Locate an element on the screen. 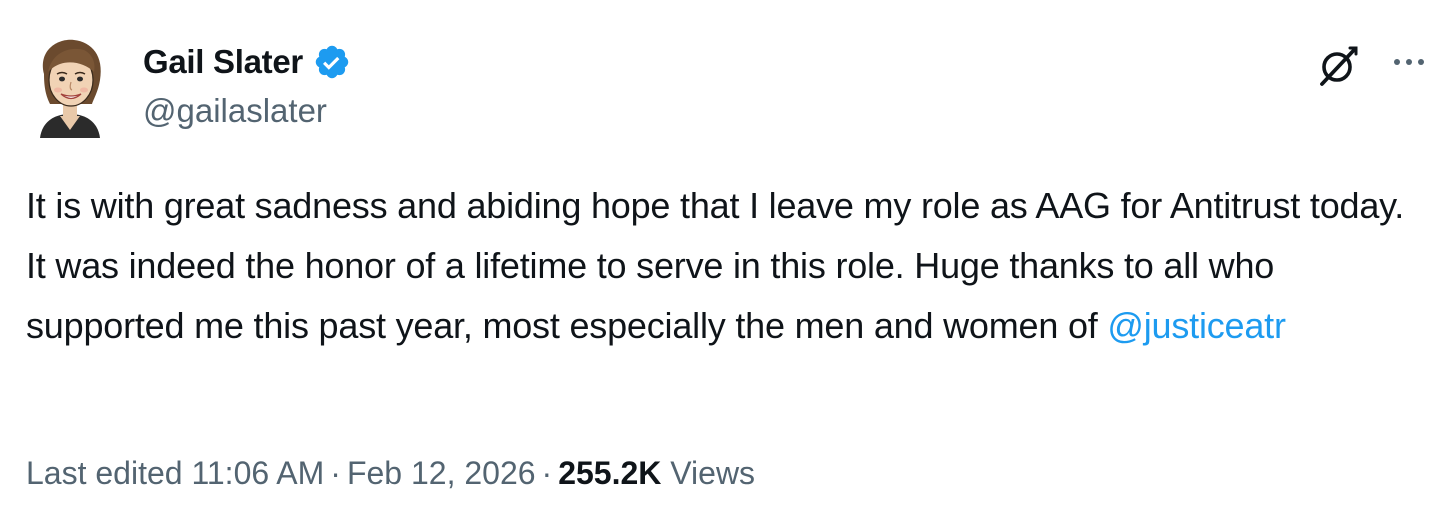 This screenshot has width=1444, height=514. author-name-row: Gail Slater is located at coordinates (247, 62).